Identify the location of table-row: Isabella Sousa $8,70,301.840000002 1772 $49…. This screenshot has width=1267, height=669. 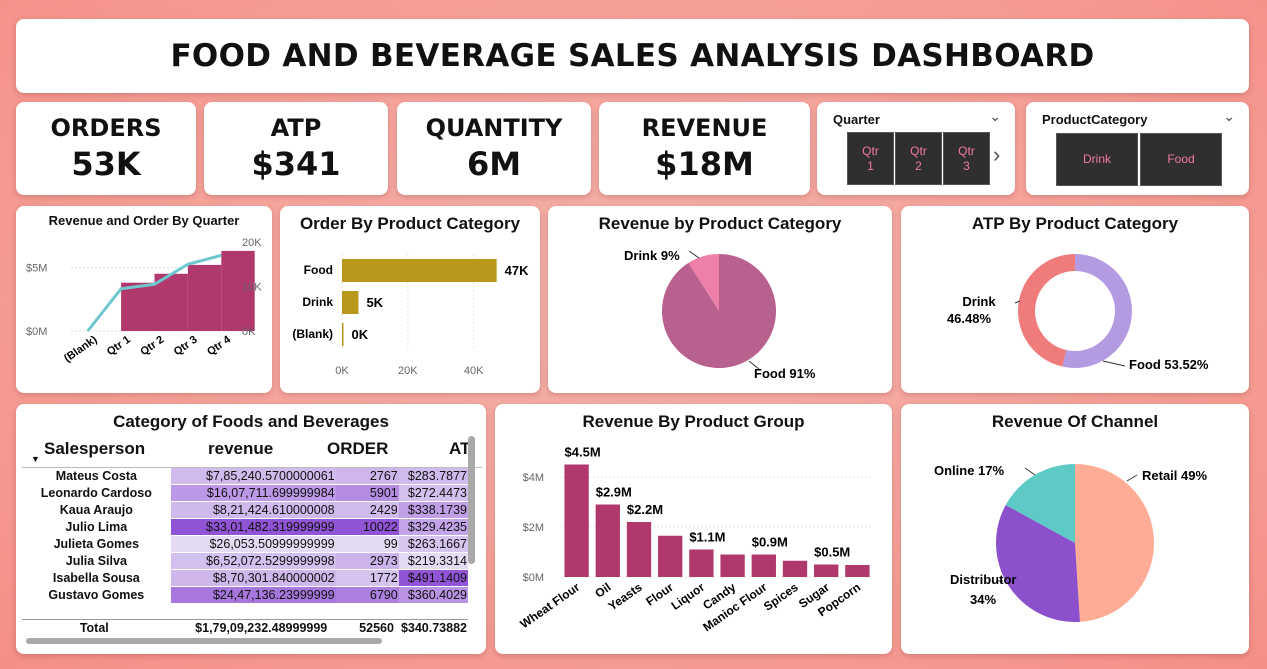
(245, 578).